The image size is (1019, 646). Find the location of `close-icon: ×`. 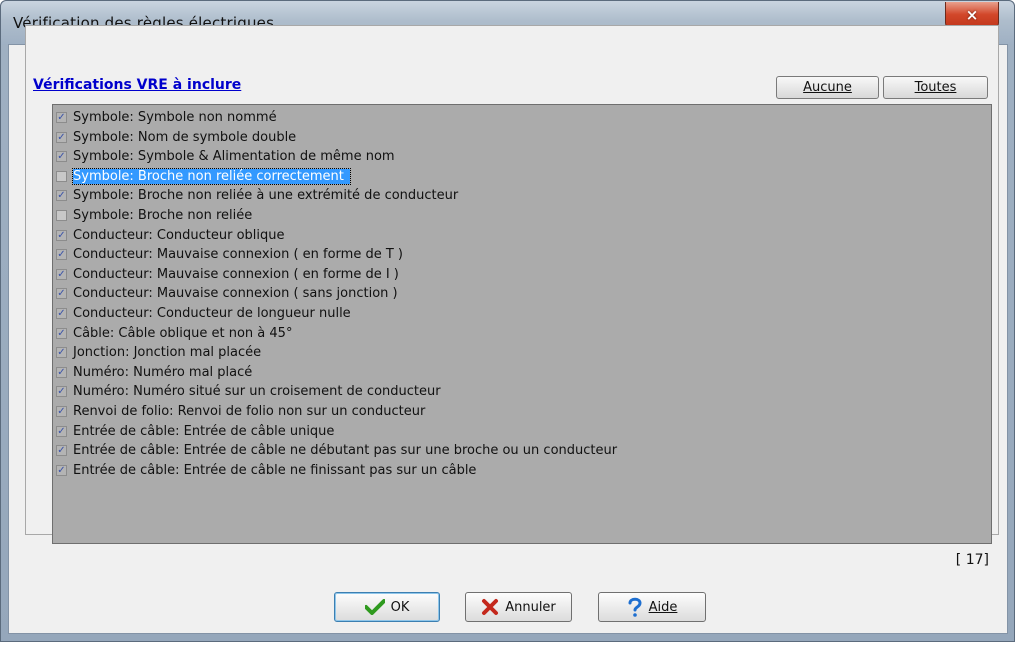

close-icon: × is located at coordinates (972, 14).